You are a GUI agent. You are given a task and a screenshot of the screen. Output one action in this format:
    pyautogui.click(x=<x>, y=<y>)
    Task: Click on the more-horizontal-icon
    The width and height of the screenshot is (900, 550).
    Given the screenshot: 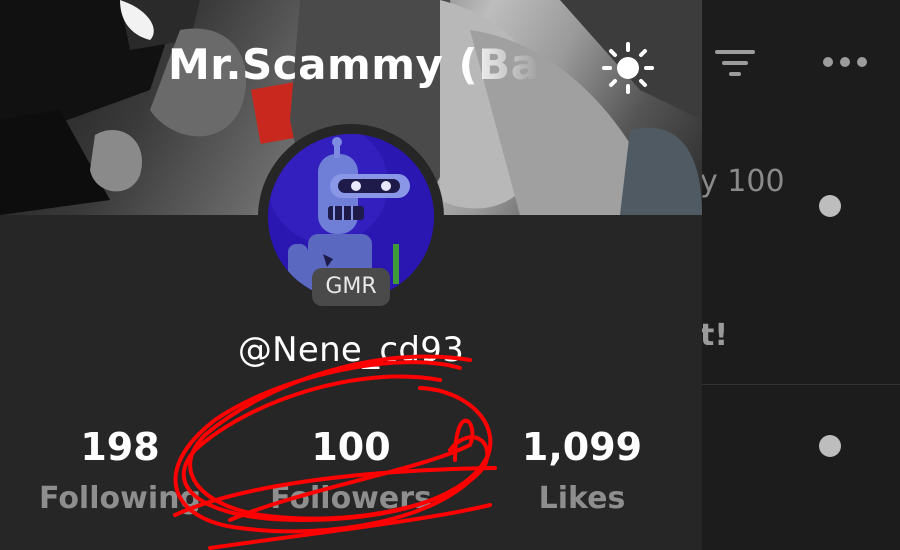 What is the action you would take?
    pyautogui.click(x=845, y=62)
    